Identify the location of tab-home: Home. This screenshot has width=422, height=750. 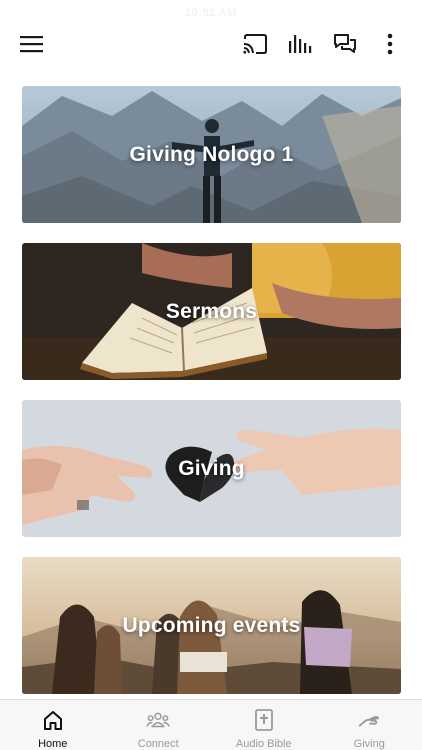
(53, 725).